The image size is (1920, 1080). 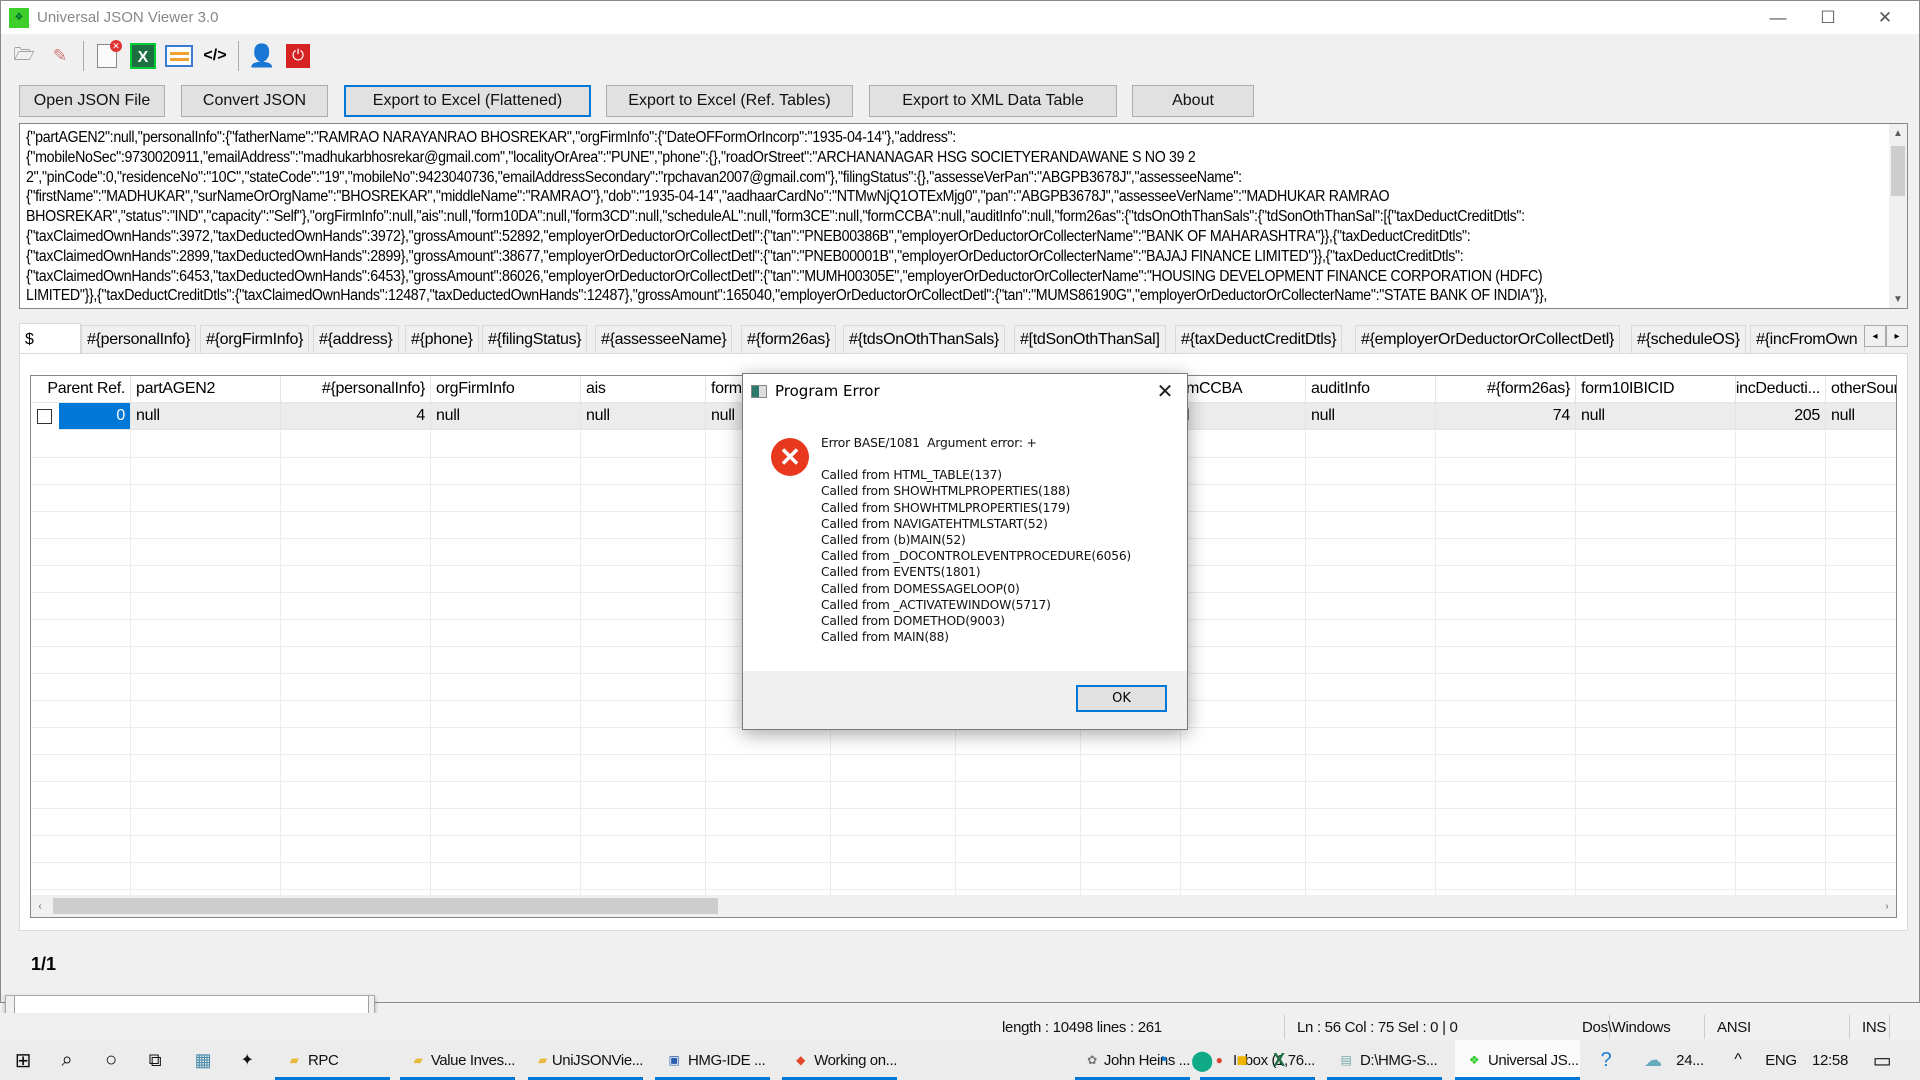 What do you see at coordinates (467, 101) in the screenshot?
I see `export-excel-flattened-button: Export to Excel (Flattened)` at bounding box center [467, 101].